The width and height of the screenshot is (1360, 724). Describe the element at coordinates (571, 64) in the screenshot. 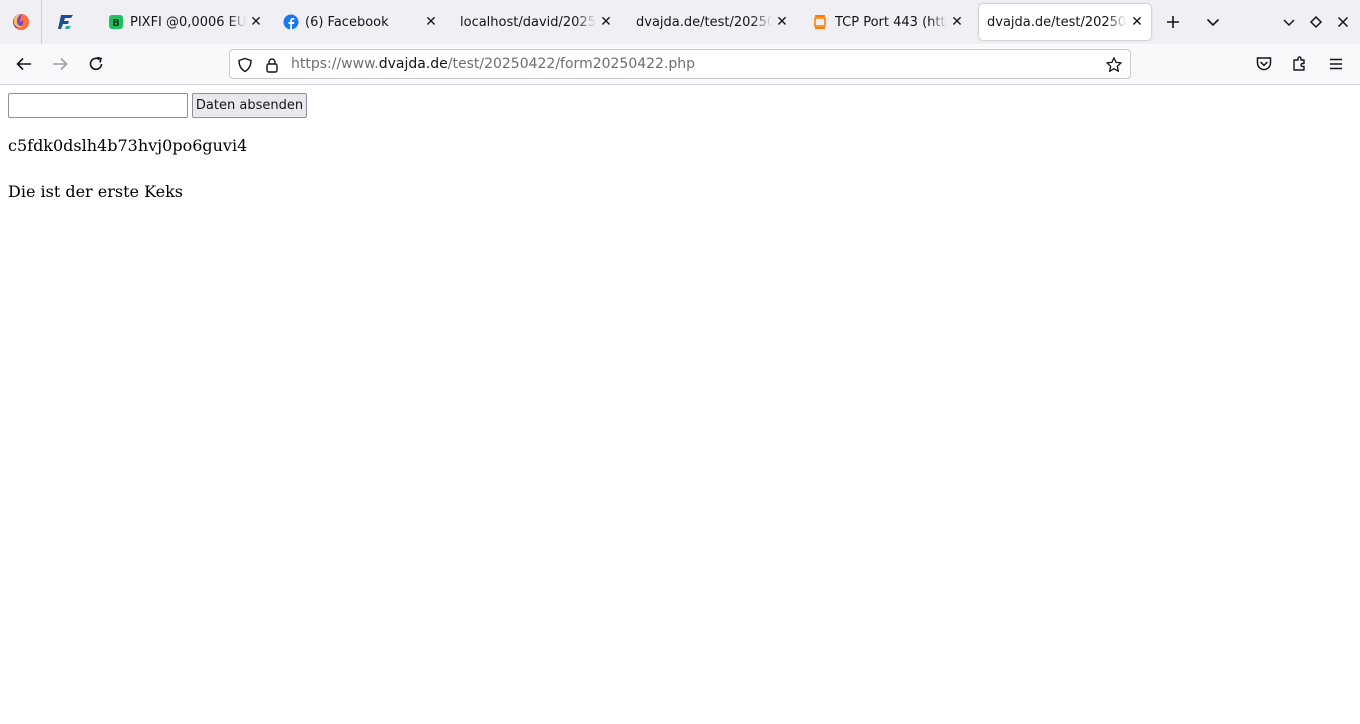

I see `url-path: /test/20250422/form20250422.php` at that location.